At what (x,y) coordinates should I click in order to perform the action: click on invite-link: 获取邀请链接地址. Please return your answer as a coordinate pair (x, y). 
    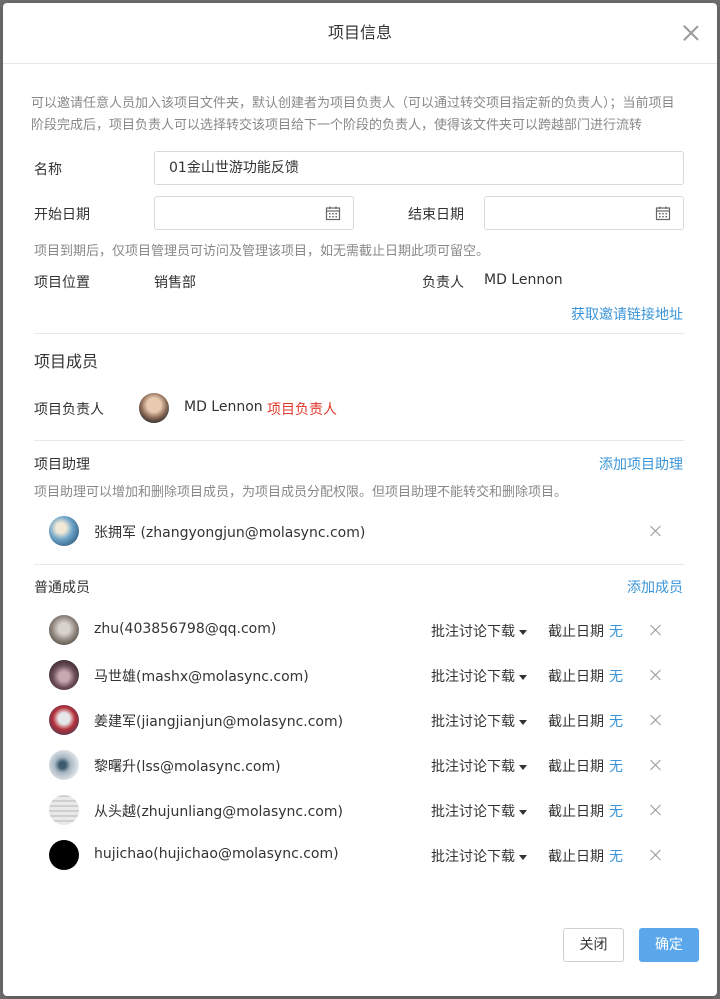
    Looking at the image, I should click on (627, 314).